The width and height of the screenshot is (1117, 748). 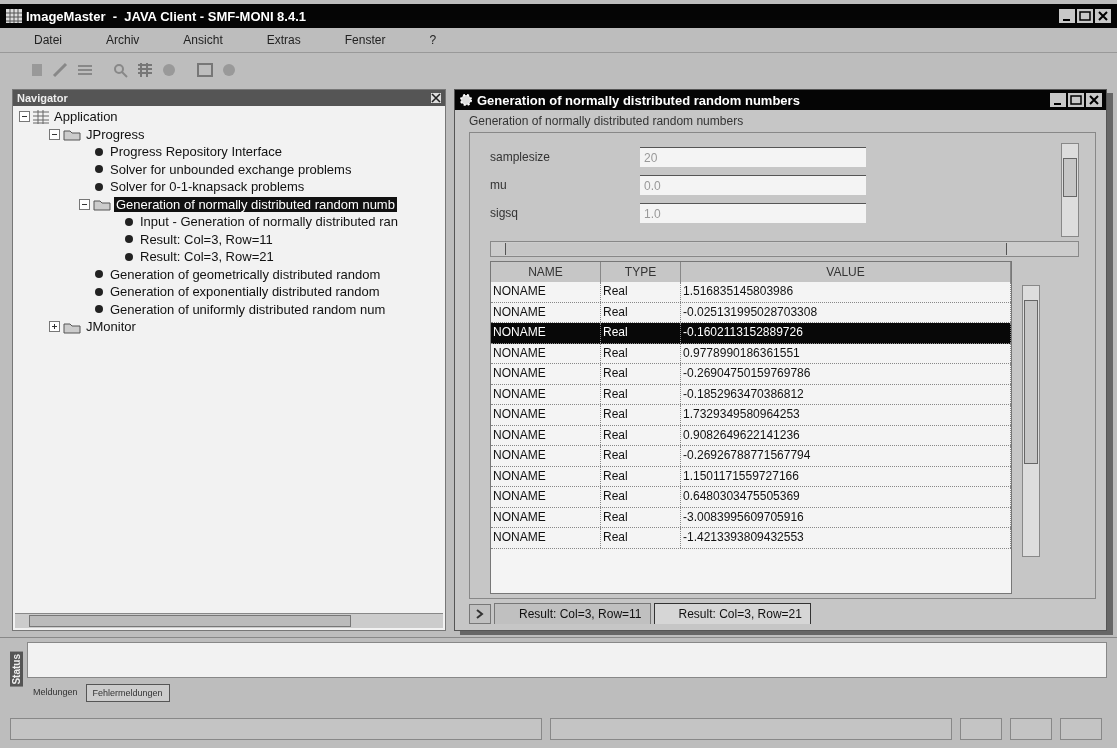 What do you see at coordinates (123, 40) in the screenshot?
I see `menu-item: Archiv` at bounding box center [123, 40].